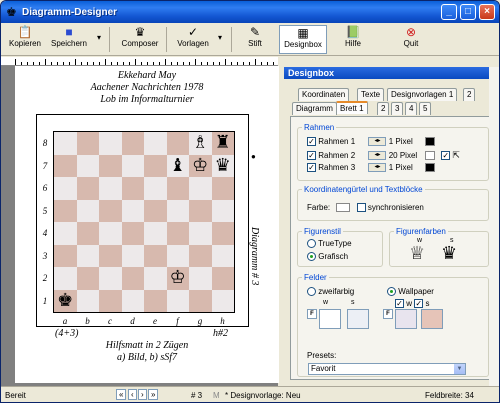 This screenshot has height=403, width=500. What do you see at coordinates (193, 39) in the screenshot?
I see `vorlagen-button: ✓ Vorlagen` at bounding box center [193, 39].